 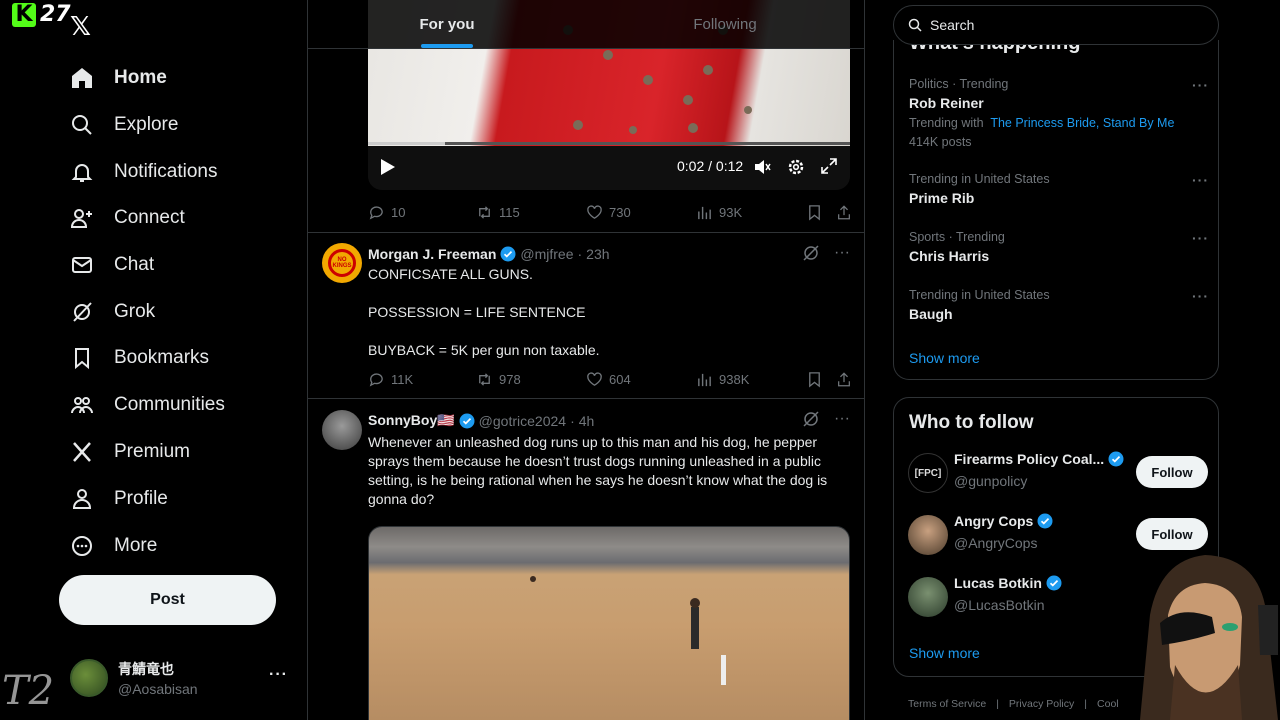 What do you see at coordinates (957, 237) in the screenshot?
I see `trend-category: Sports · Trending` at bounding box center [957, 237].